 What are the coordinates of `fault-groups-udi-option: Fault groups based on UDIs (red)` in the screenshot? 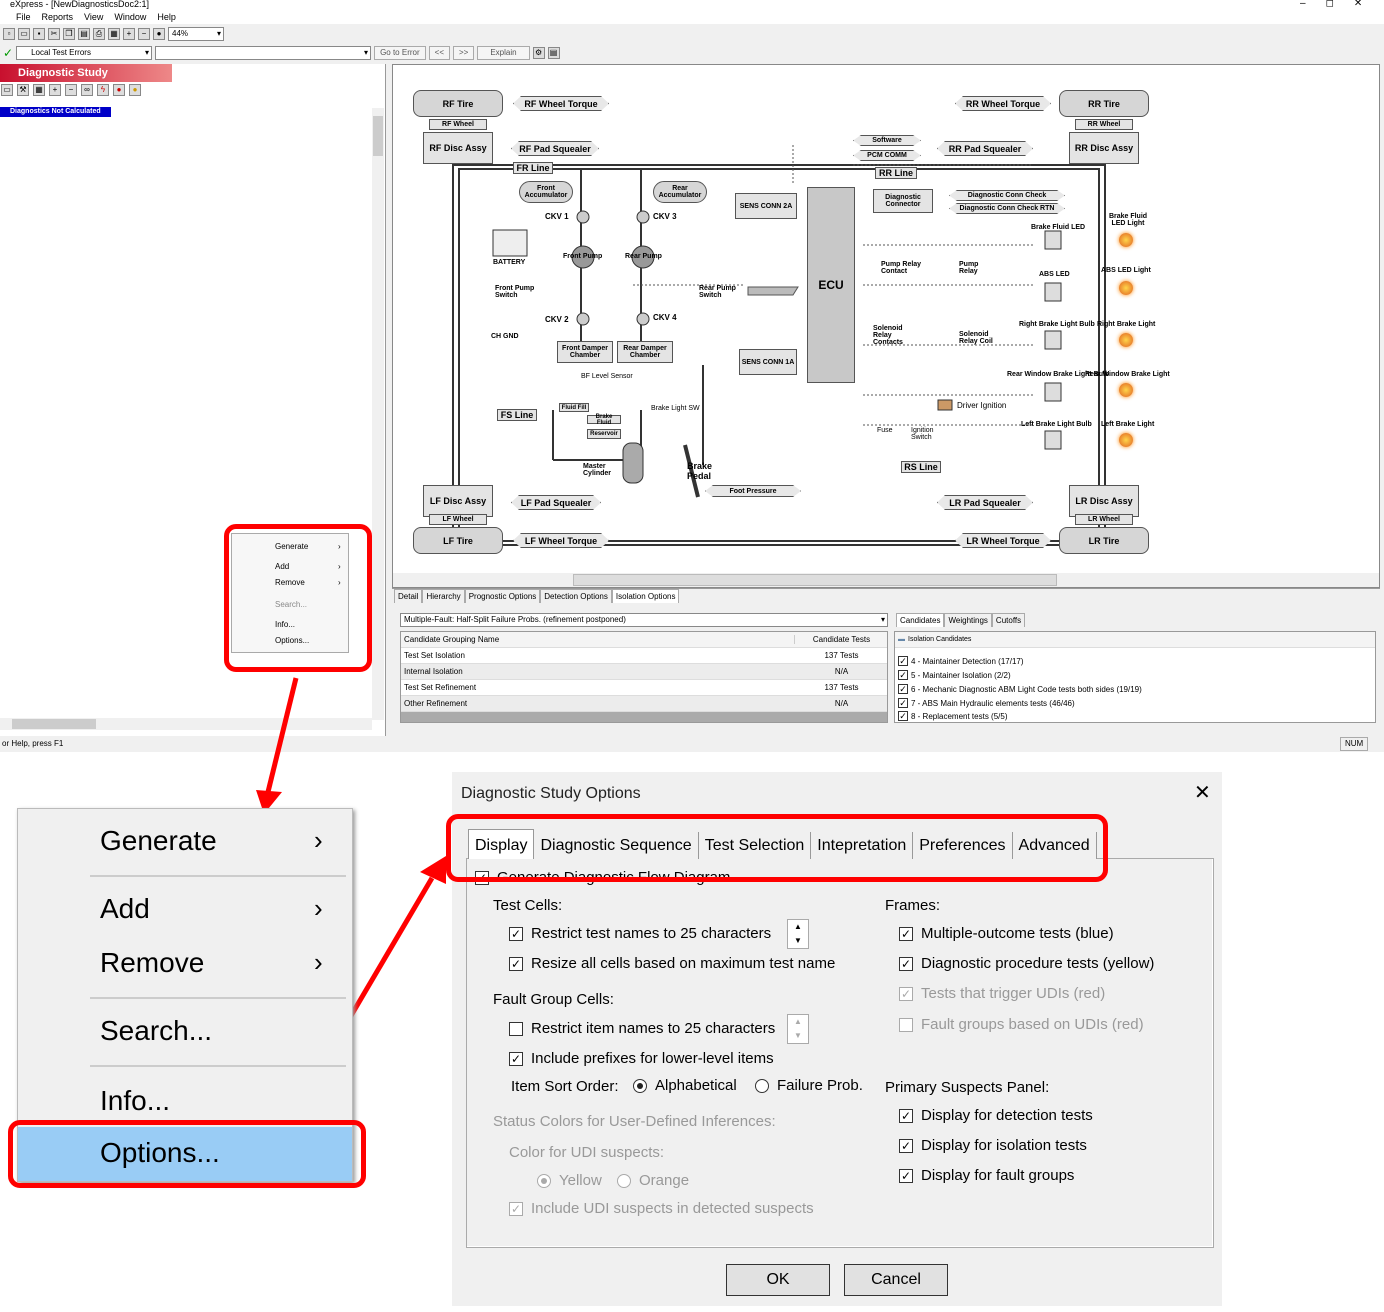 It's located at (1021, 1024).